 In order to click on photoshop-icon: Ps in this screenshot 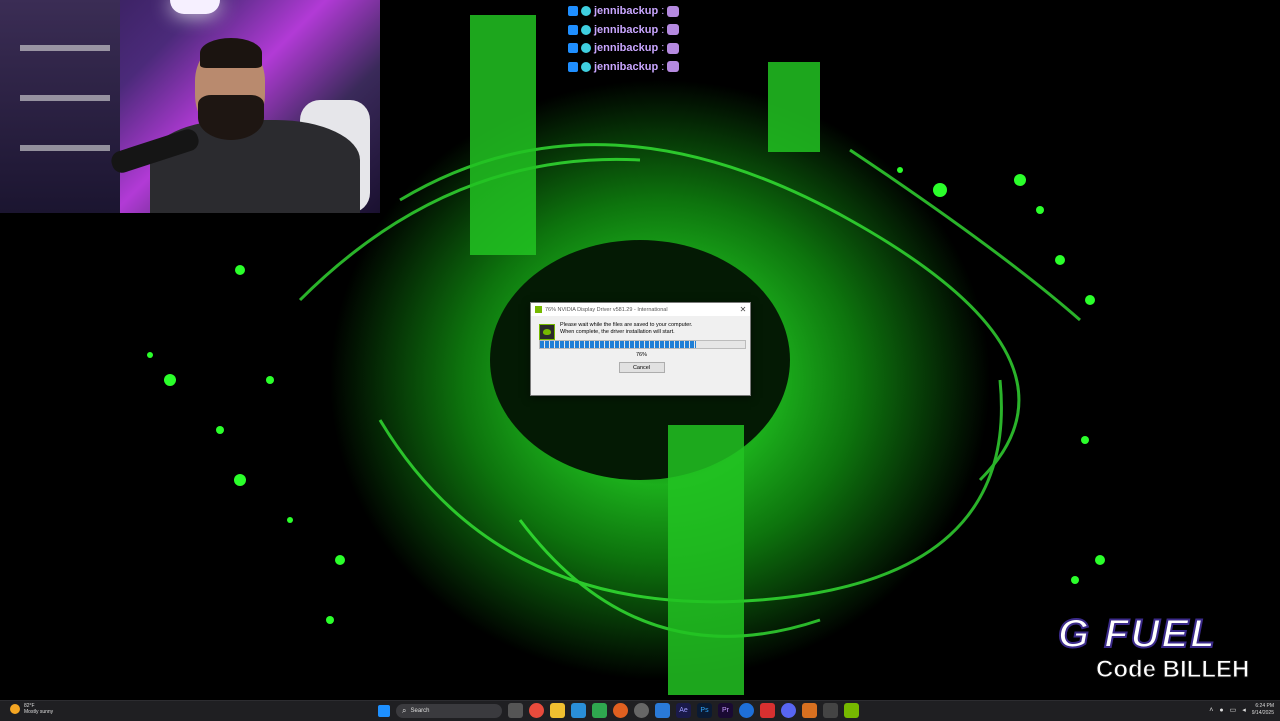, I will do `click(704, 710)`.